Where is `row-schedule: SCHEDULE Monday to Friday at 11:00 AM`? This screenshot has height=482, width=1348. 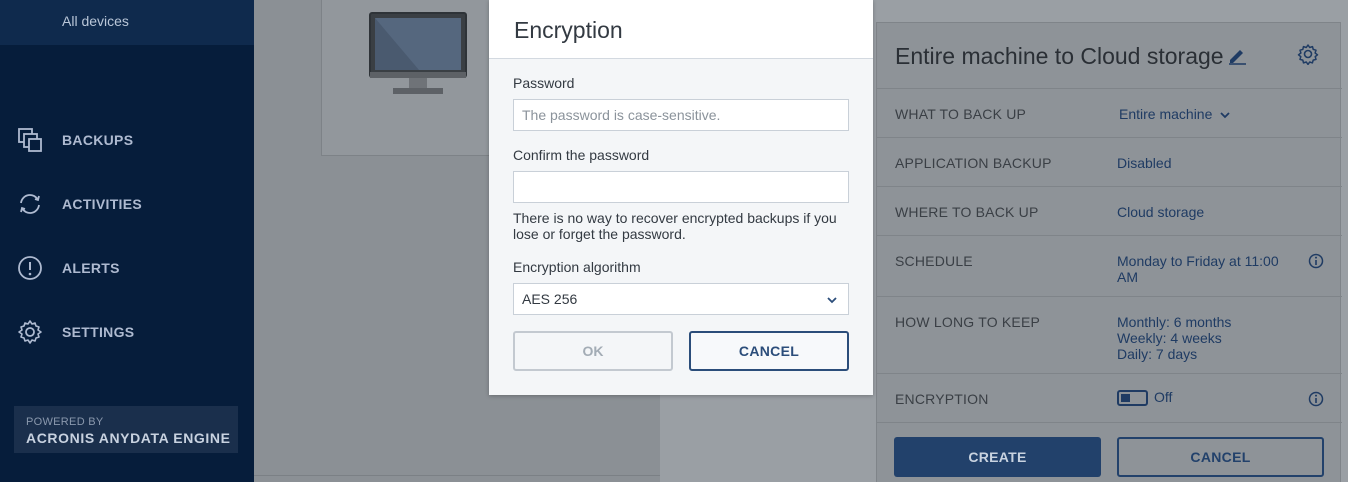
row-schedule: SCHEDULE Monday to Friday at 11:00 AM is located at coordinates (1109, 265).